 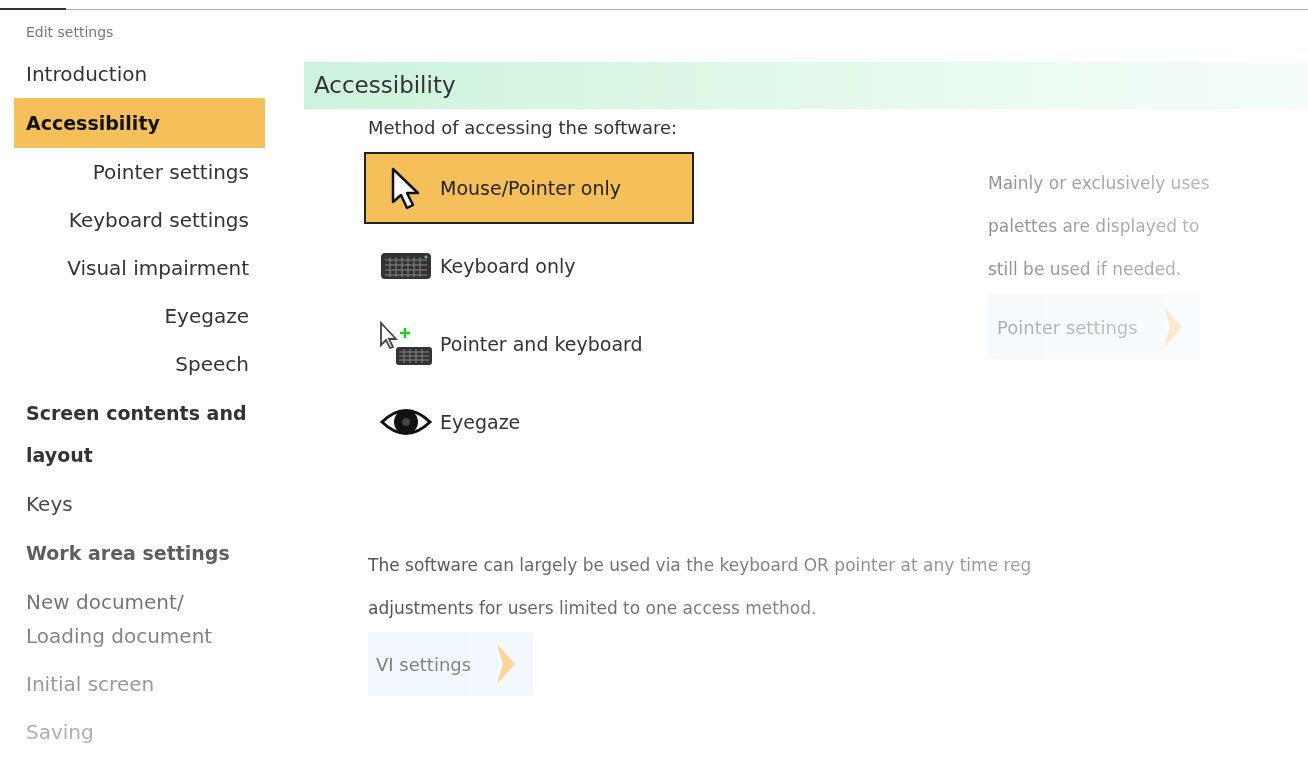 What do you see at coordinates (139, 220) in the screenshot?
I see `sidebar-item: Keyboard settings` at bounding box center [139, 220].